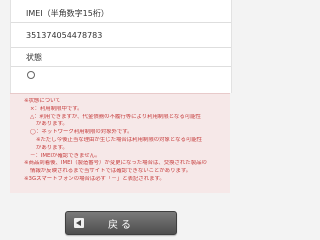 The height and width of the screenshot is (240, 320). I want to click on back-button-label: 戻る, so click(121, 225).